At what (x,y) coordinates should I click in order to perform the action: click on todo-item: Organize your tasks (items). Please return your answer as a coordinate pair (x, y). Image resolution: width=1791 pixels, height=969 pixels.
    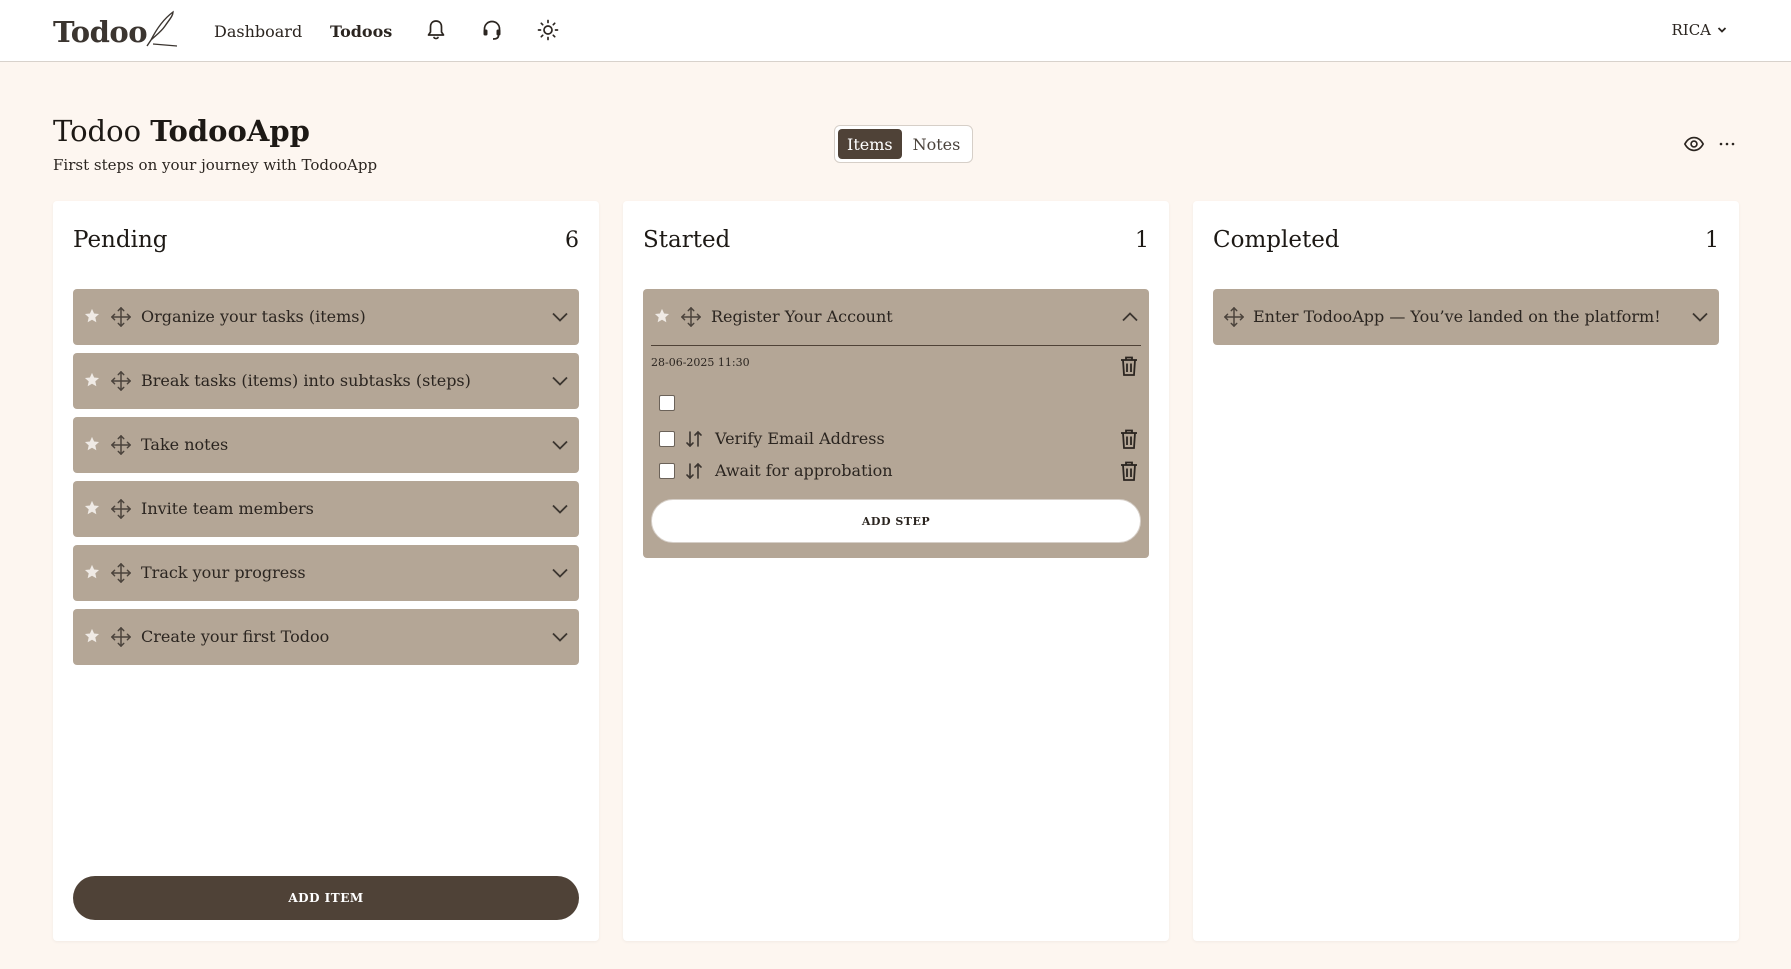
    Looking at the image, I should click on (326, 317).